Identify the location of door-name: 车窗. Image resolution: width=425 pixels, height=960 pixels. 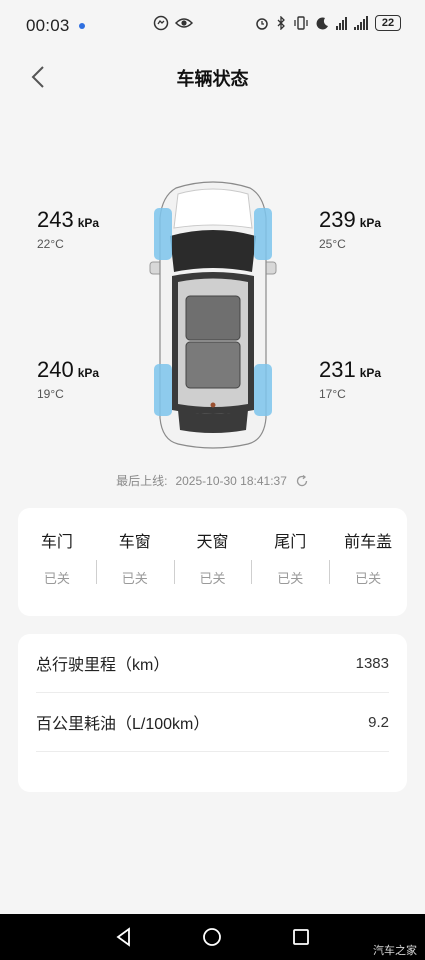
(134, 542).